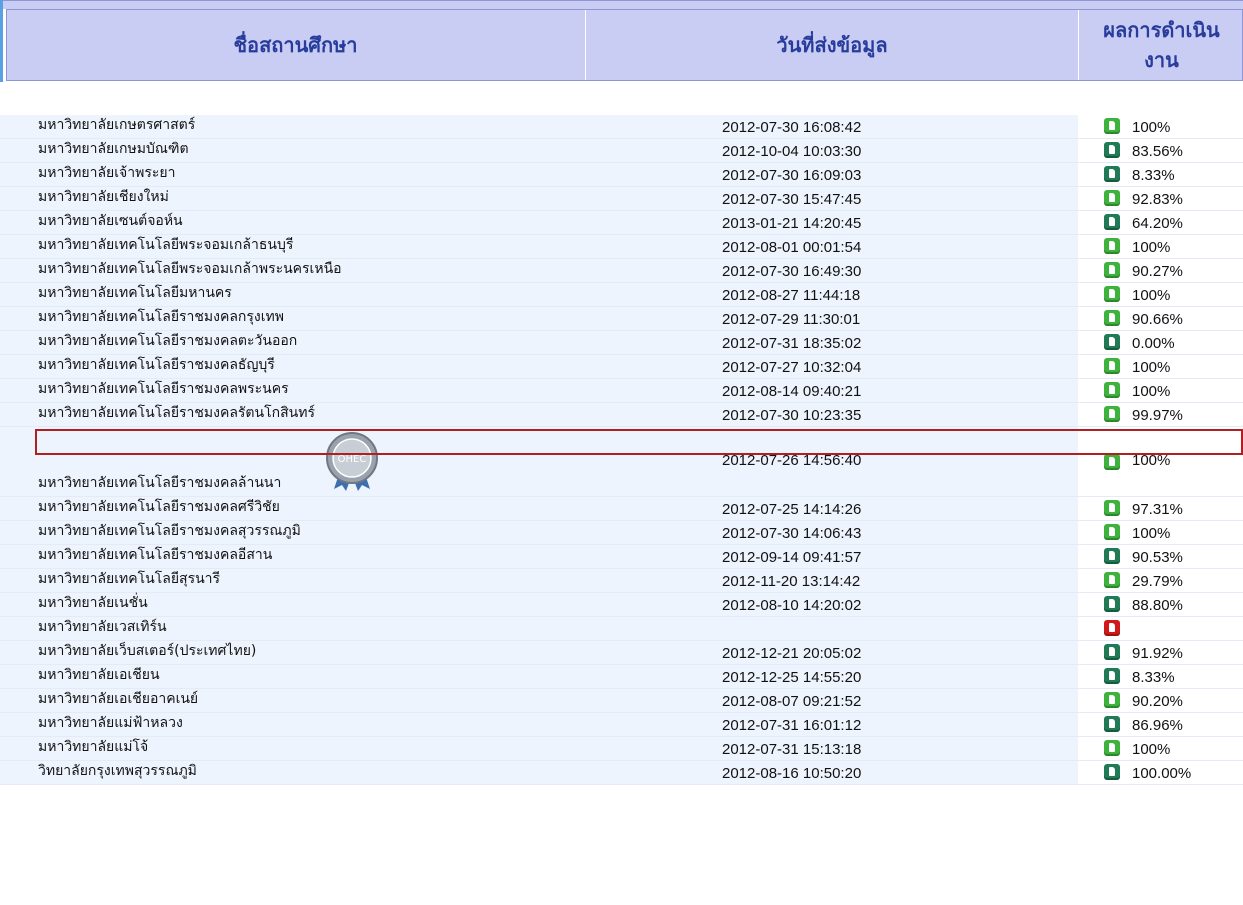 This screenshot has width=1243, height=905. Describe the element at coordinates (176, 413) in the screenshot. I see `institution-name: มหาวิทยาลัยเทคโนโลยีราชมงคลรัตนโกสินทร์` at that location.